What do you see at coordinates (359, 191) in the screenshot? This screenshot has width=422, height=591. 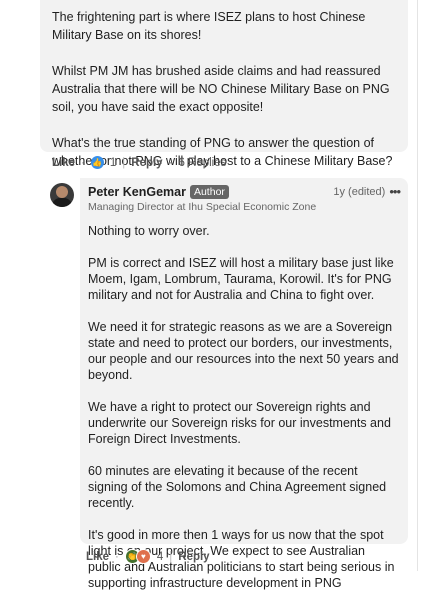 I see `timestamp: 1y (edited)` at bounding box center [359, 191].